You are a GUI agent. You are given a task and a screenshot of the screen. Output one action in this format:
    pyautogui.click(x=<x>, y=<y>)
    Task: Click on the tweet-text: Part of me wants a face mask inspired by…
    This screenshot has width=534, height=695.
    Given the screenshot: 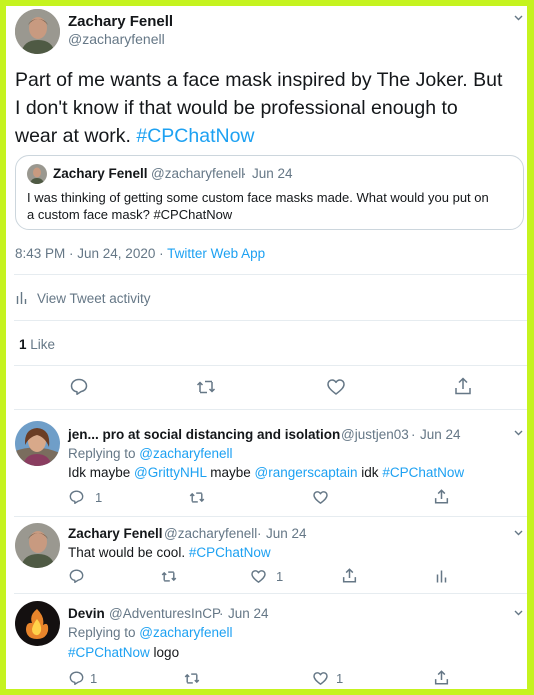 What is the action you would take?
    pyautogui.click(x=259, y=108)
    